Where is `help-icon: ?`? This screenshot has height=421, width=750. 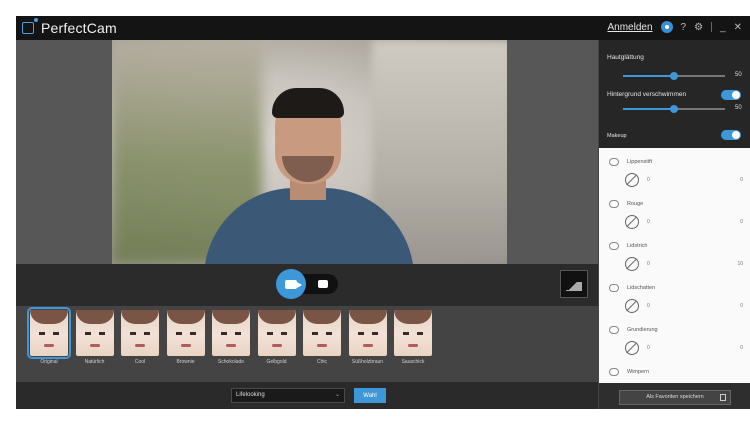 help-icon: ? is located at coordinates (684, 27).